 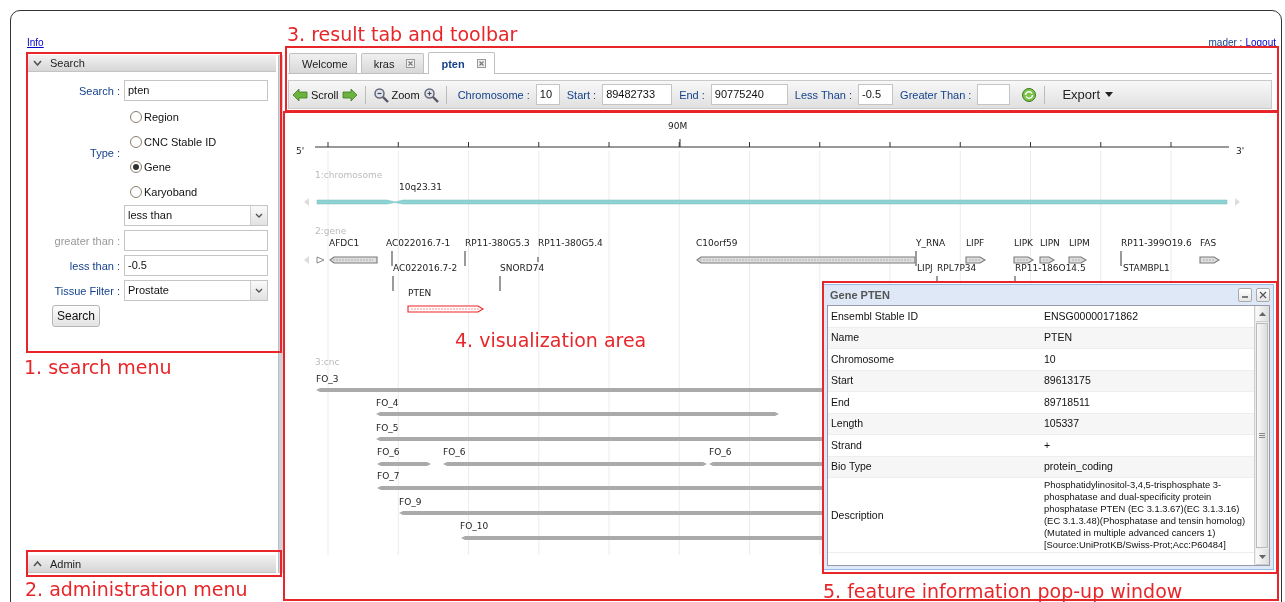 What do you see at coordinates (388, 476) in the screenshot?
I see `cnc-label: FO_7` at bounding box center [388, 476].